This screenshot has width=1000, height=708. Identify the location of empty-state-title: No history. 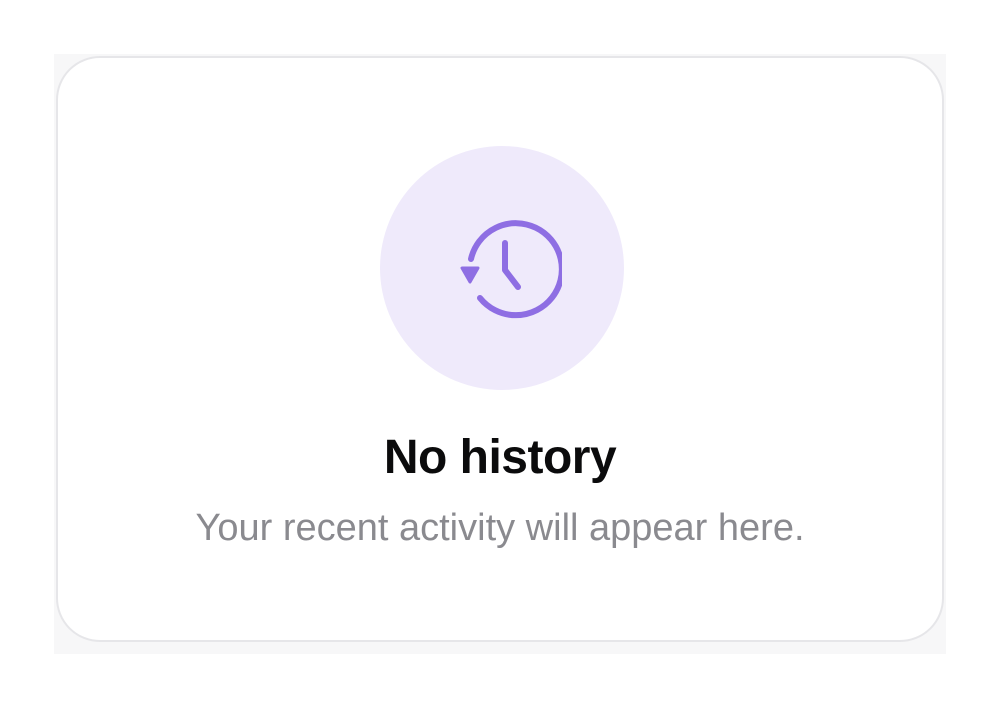
(500, 457).